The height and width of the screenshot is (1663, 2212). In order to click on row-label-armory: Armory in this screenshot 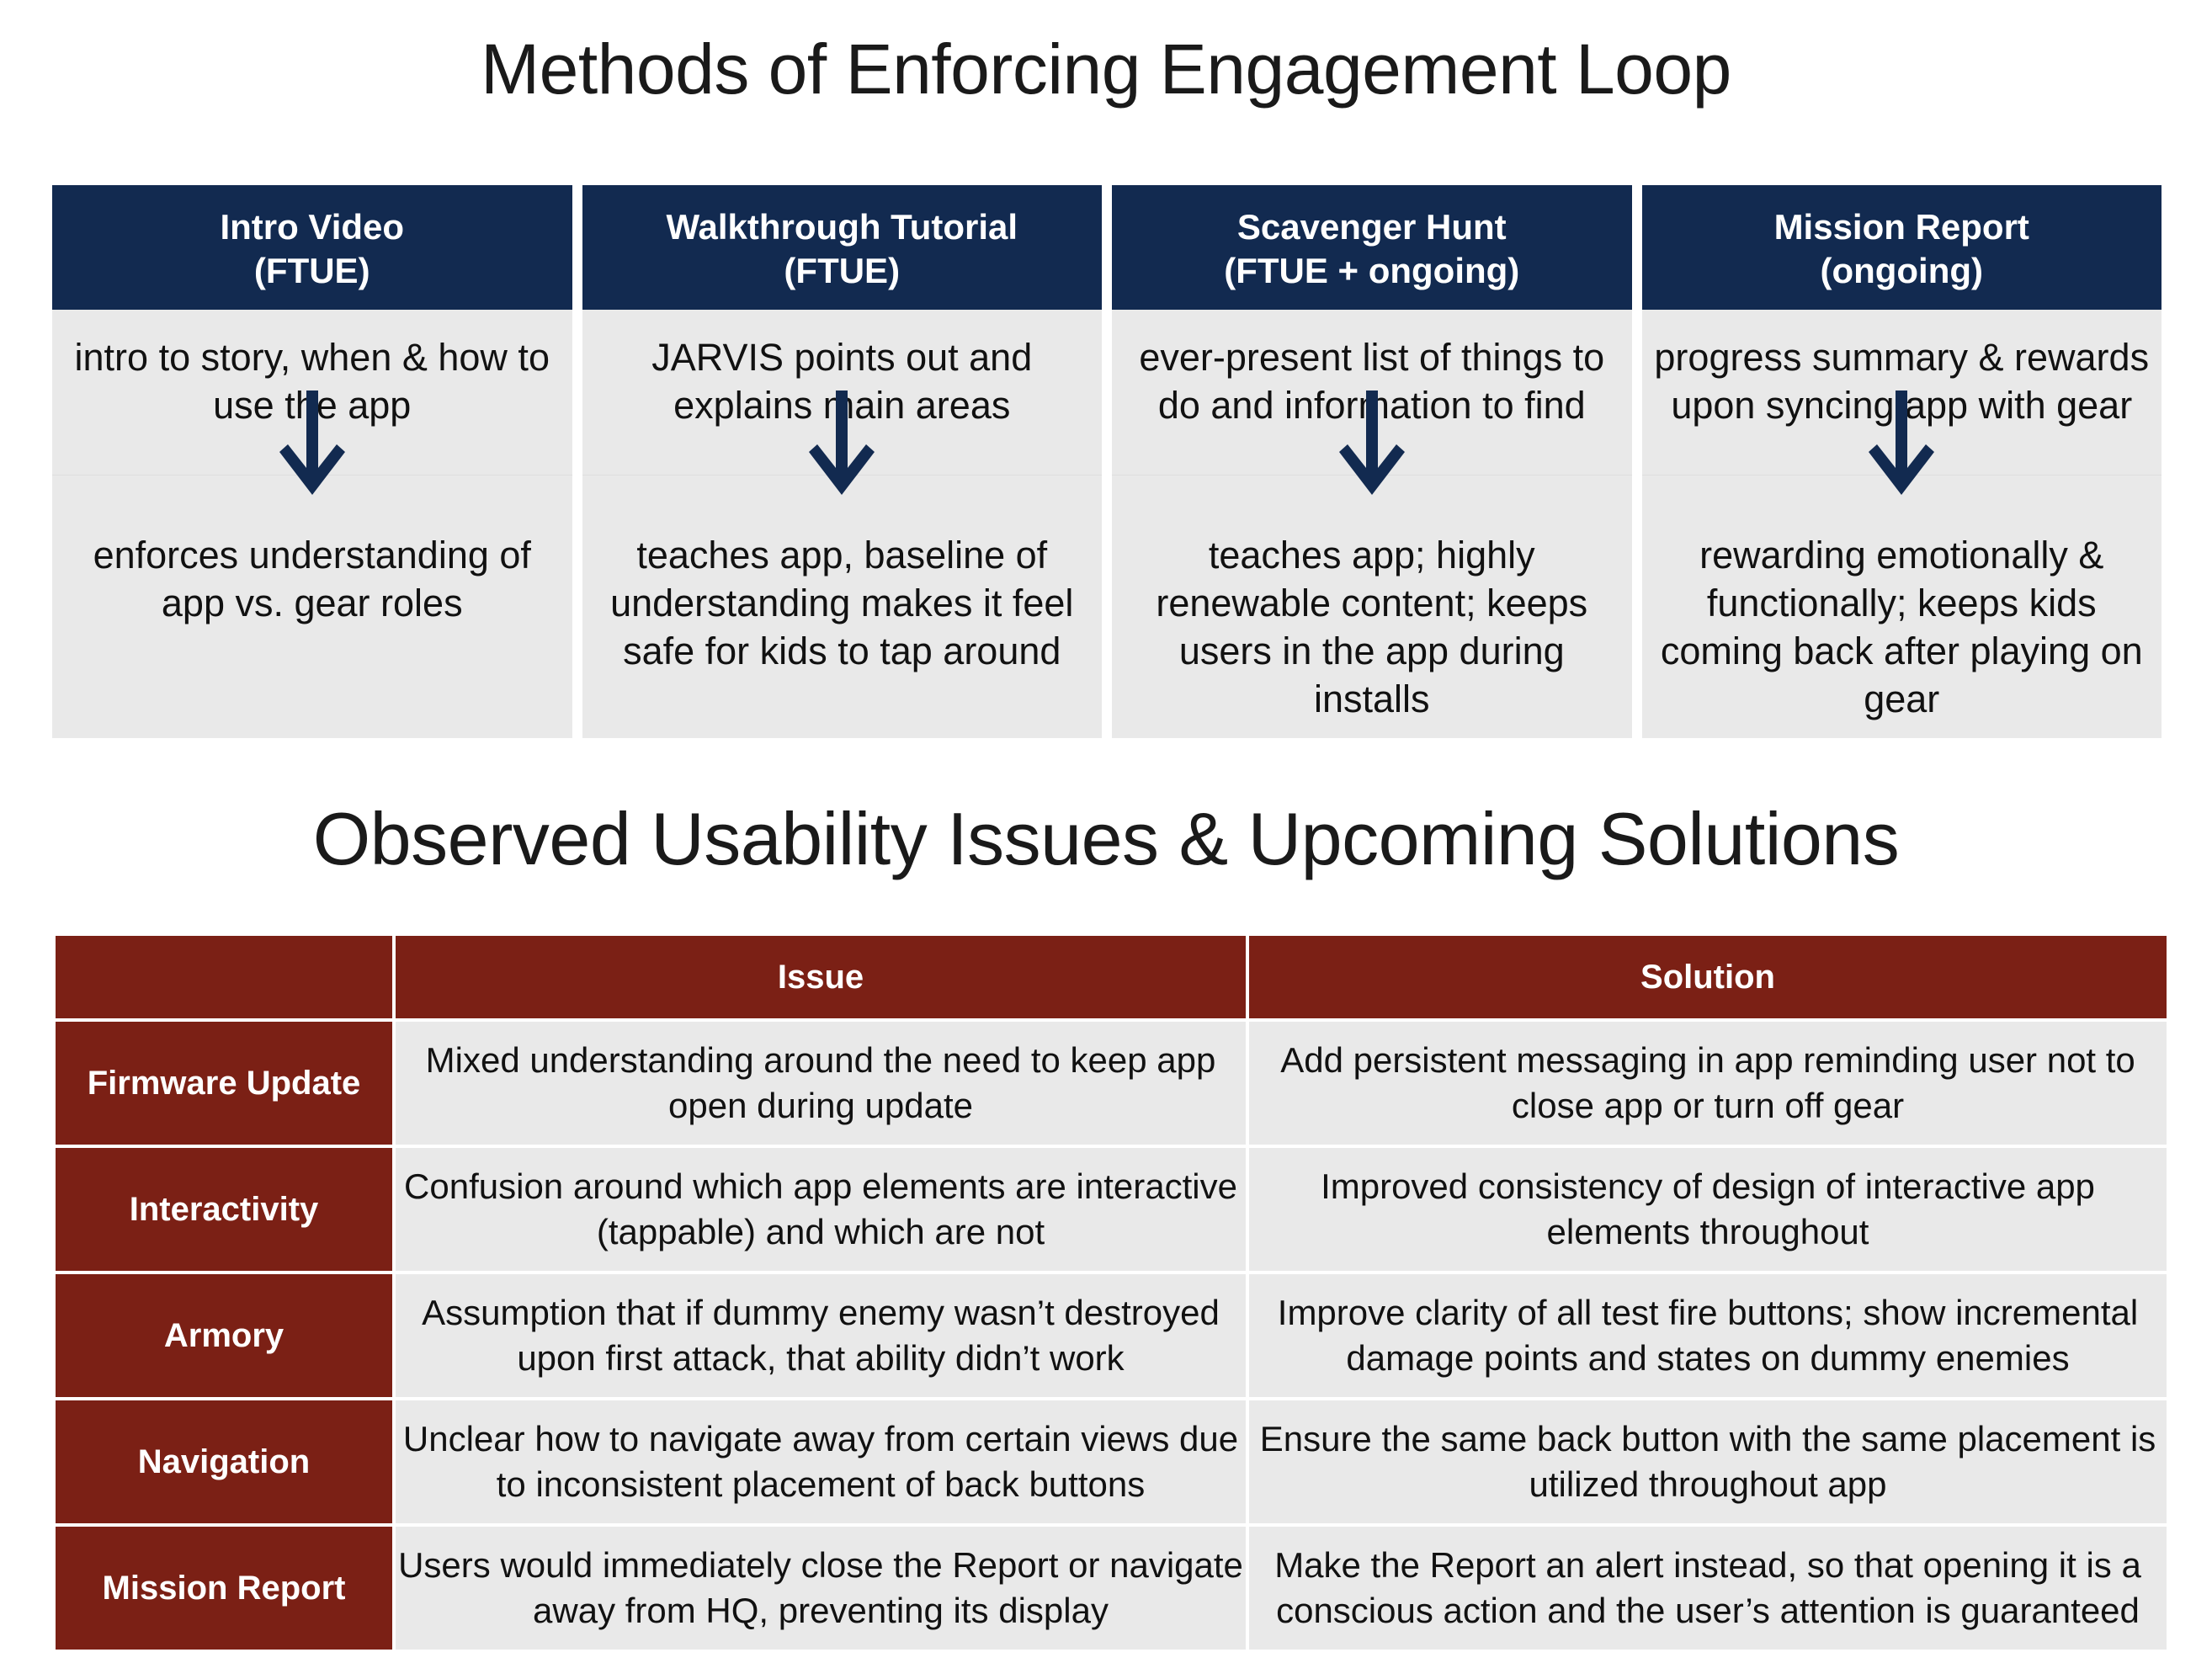, I will do `click(224, 1335)`.